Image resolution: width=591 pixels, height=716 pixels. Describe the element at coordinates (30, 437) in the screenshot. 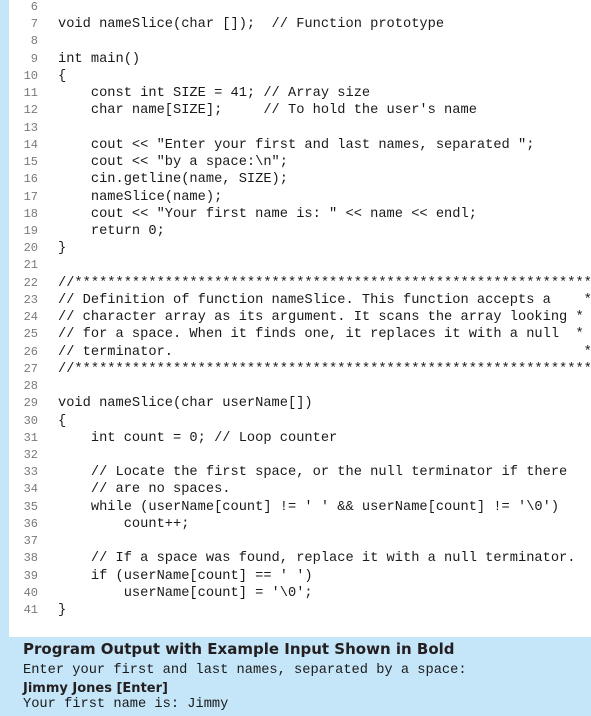

I see `line-number: 31` at that location.